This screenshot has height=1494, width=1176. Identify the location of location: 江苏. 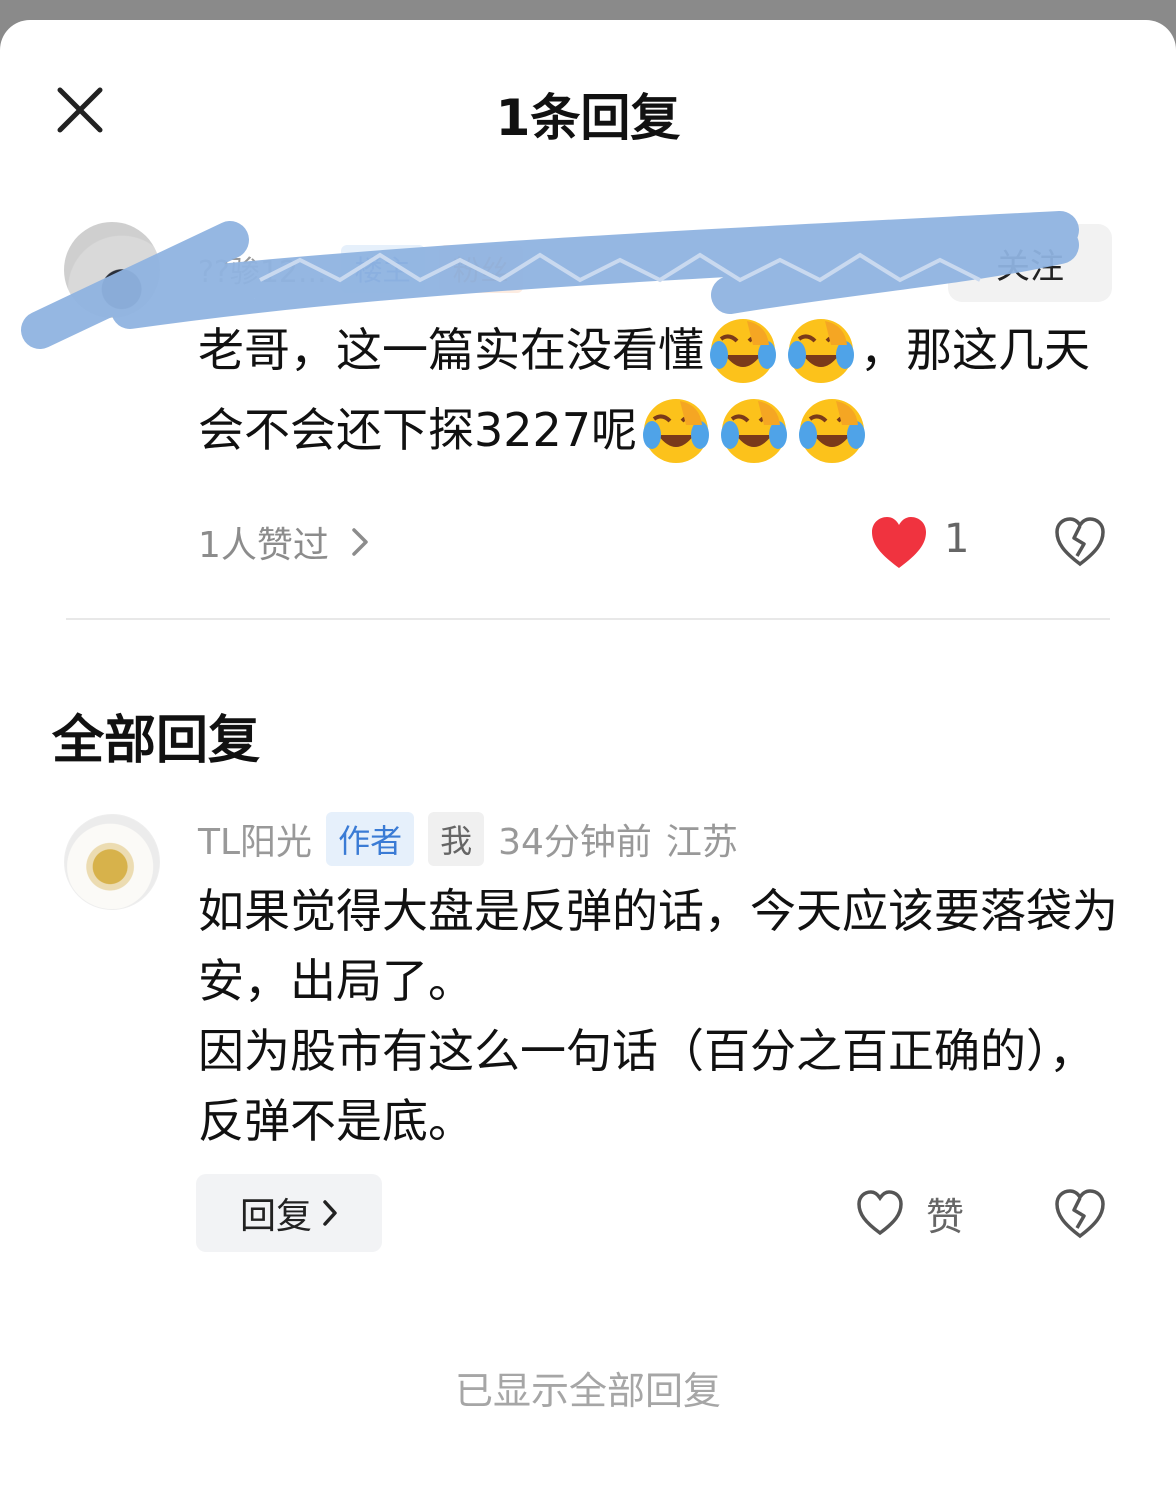
(701, 842).